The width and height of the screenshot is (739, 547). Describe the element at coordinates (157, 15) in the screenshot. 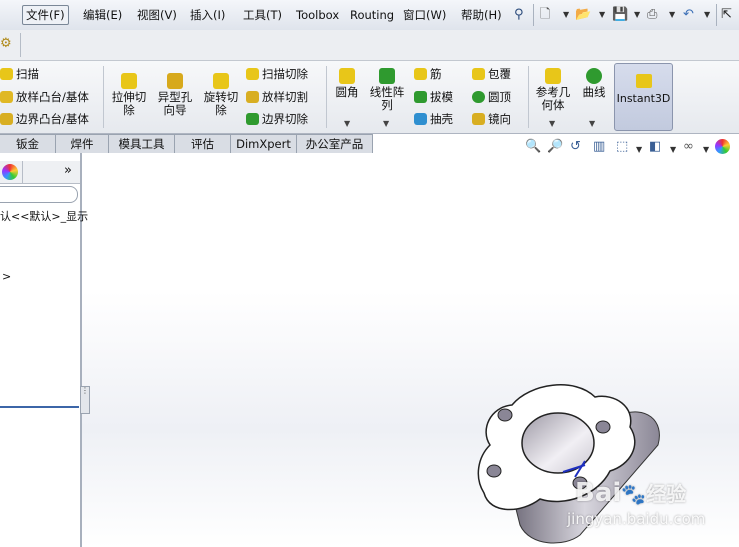

I see `menu-view: 视图(V)` at that location.